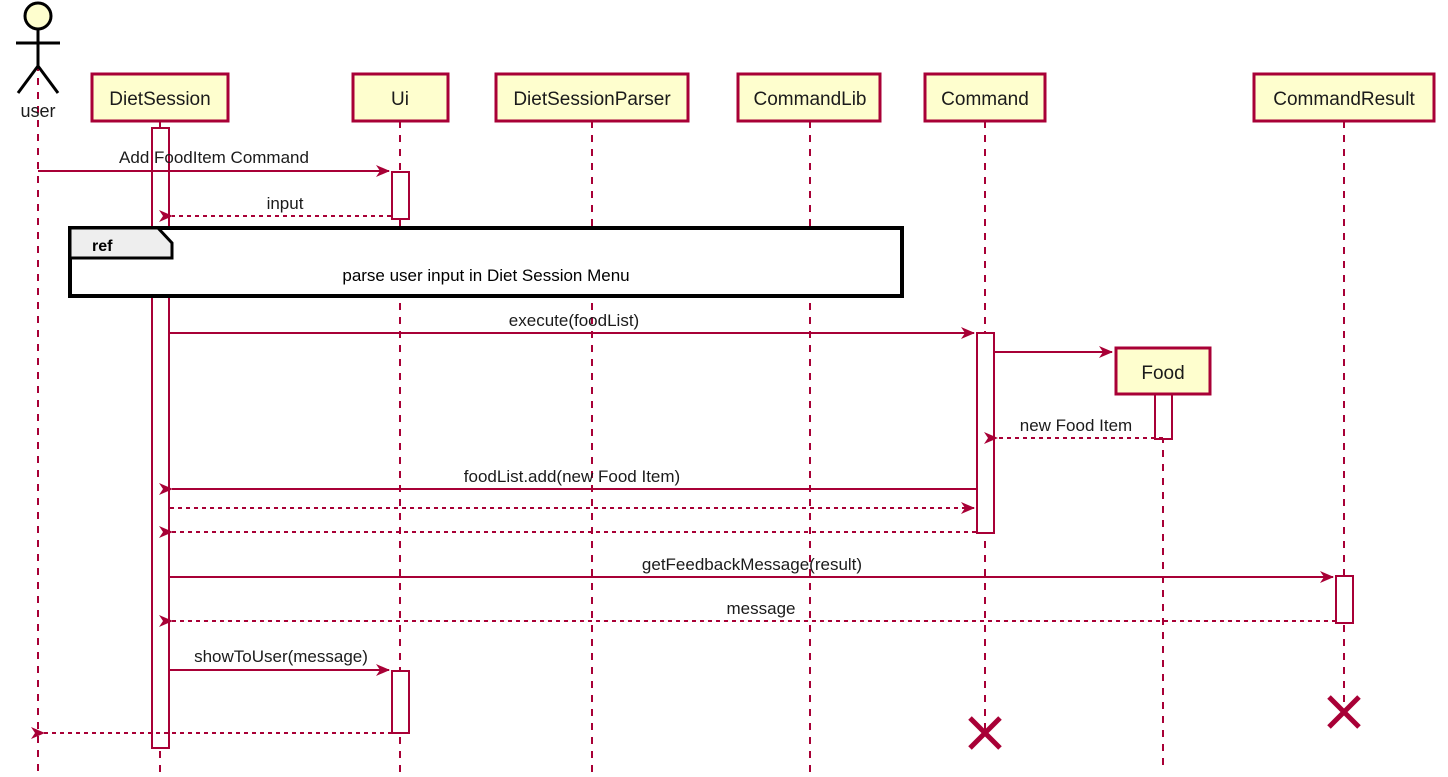 The height and width of the screenshot is (777, 1448). What do you see at coordinates (574, 320) in the screenshot?
I see `message-label-execute-foodlist: execute(foodList)` at bounding box center [574, 320].